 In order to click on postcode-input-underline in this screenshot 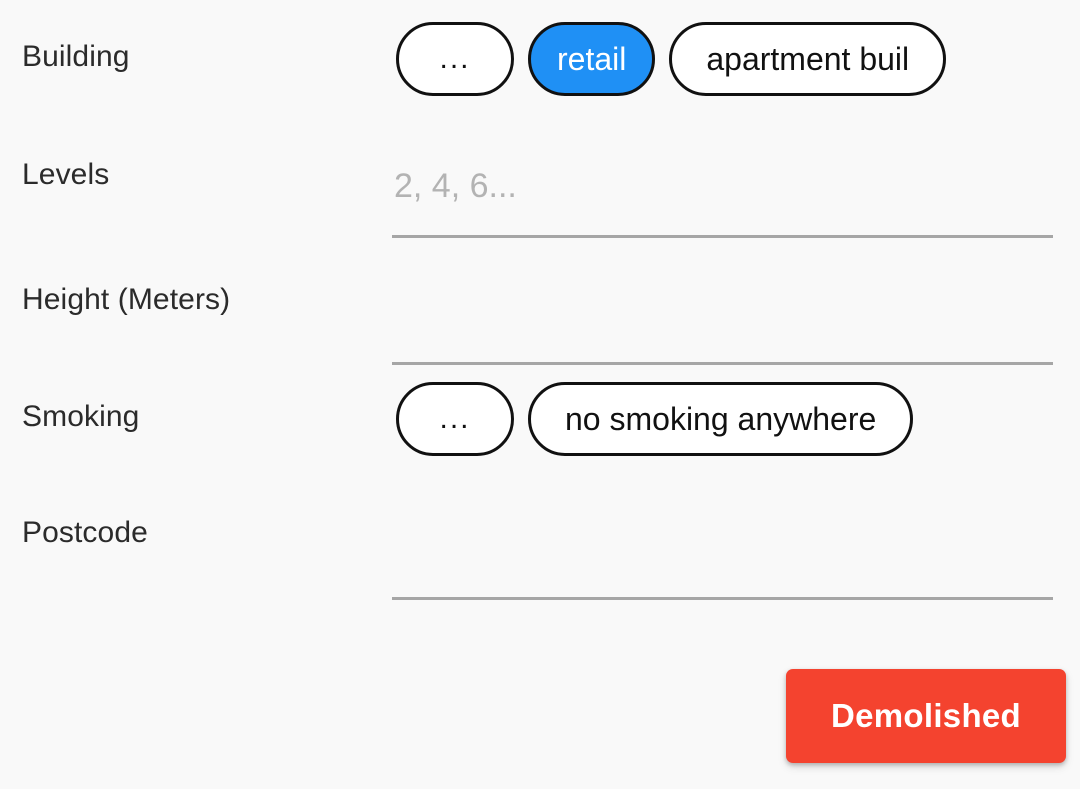, I will do `click(722, 598)`.